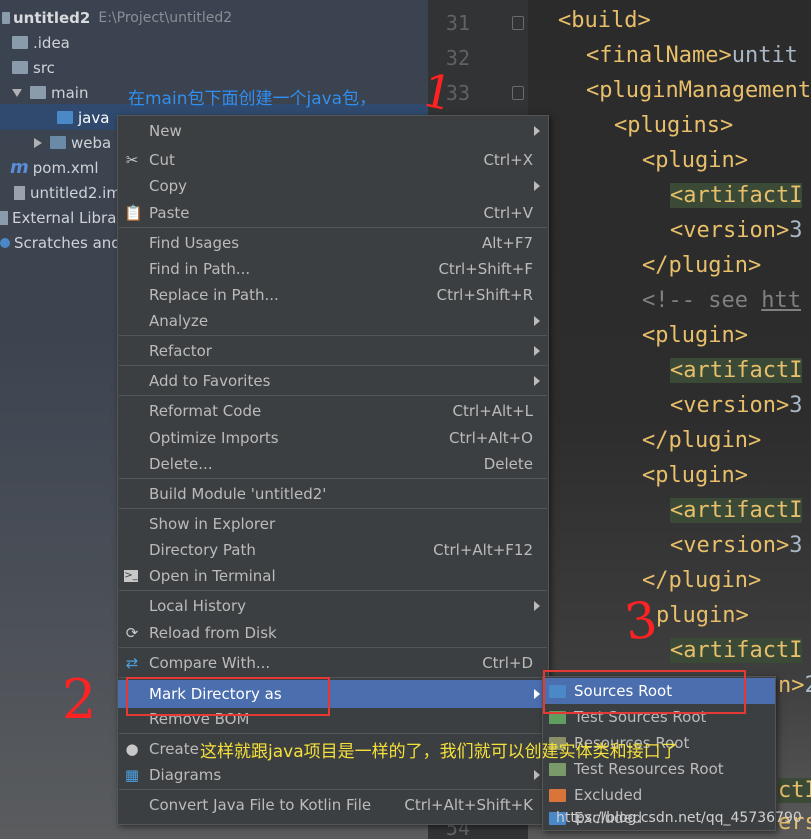  I want to click on menu-item-diagrams: ▦ Diagrams, so click(333, 775).